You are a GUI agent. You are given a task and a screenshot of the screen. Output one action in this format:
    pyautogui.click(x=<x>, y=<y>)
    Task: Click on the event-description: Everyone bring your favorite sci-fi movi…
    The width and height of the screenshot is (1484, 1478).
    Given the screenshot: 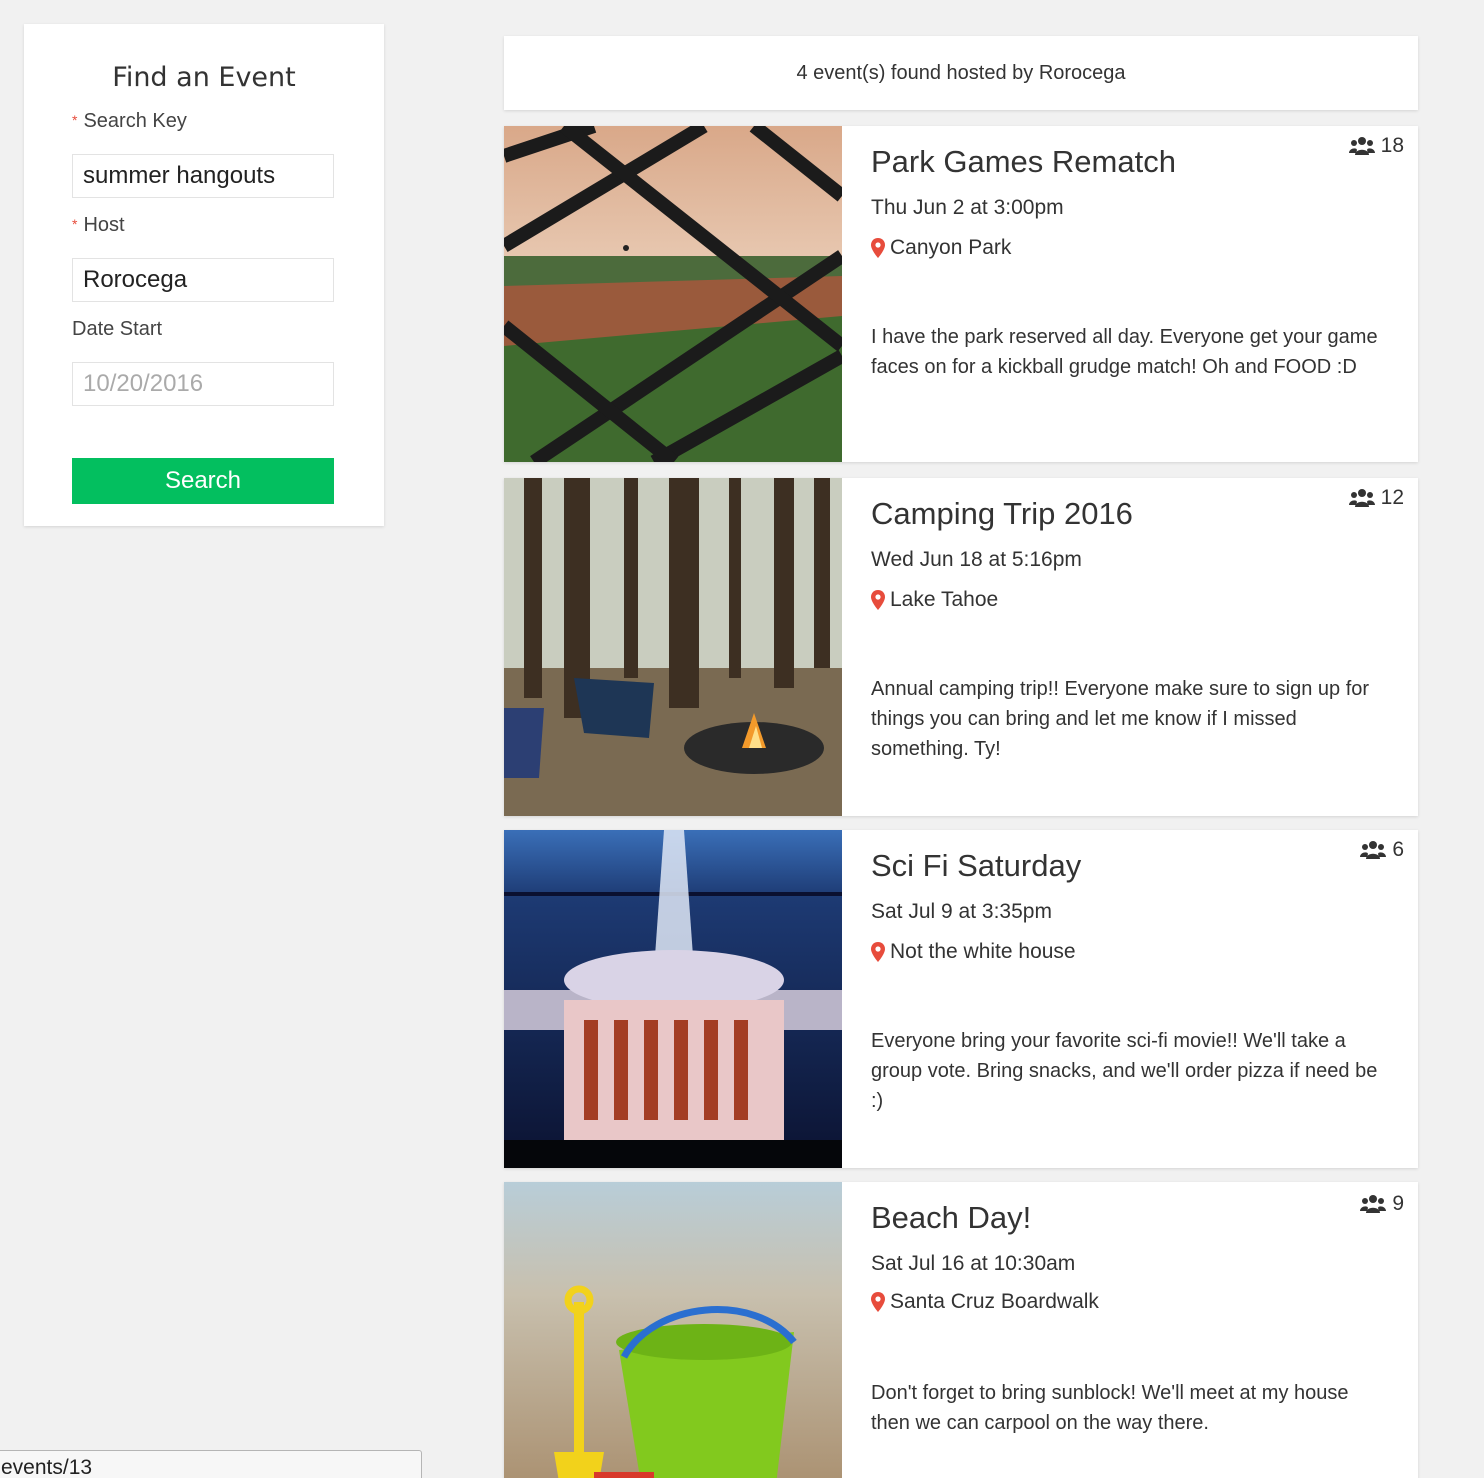 What is the action you would take?
    pyautogui.click(x=1124, y=1071)
    